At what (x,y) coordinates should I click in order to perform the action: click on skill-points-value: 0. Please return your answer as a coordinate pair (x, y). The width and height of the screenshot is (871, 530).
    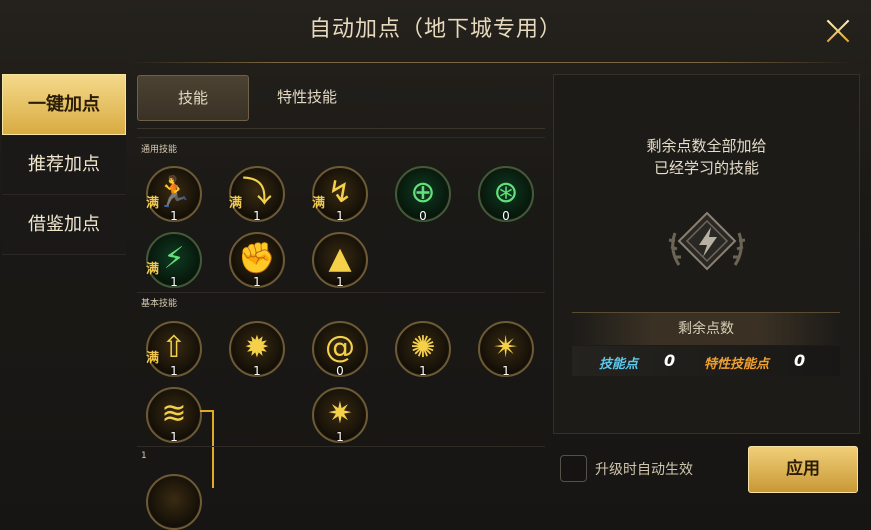
    Looking at the image, I should click on (670, 360).